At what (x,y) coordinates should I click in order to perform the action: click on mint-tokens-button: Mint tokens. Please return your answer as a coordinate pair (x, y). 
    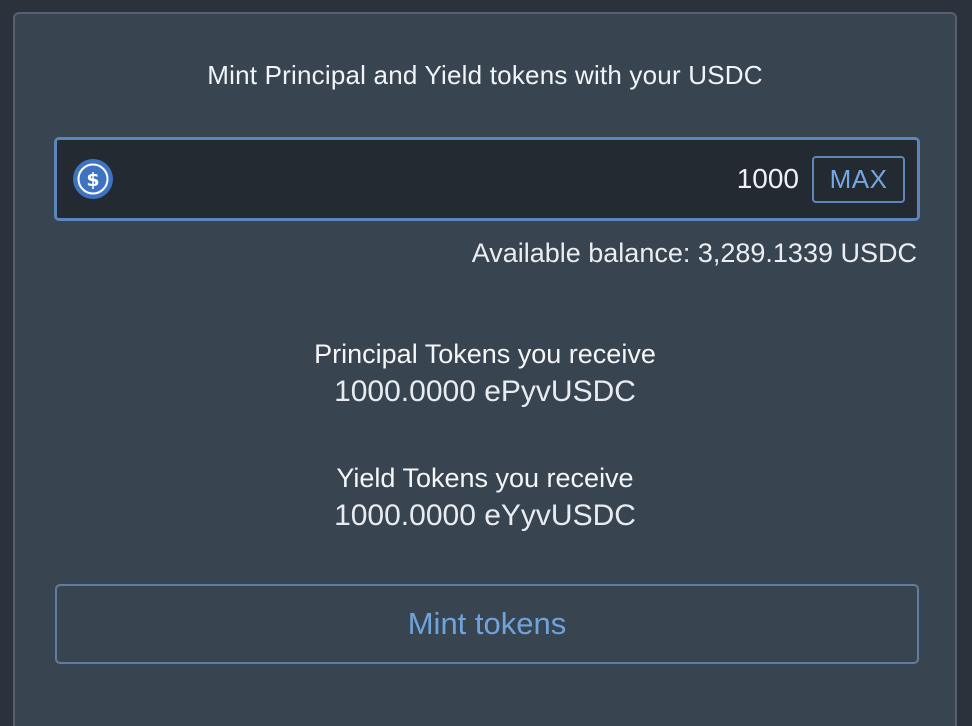
    Looking at the image, I should click on (487, 624).